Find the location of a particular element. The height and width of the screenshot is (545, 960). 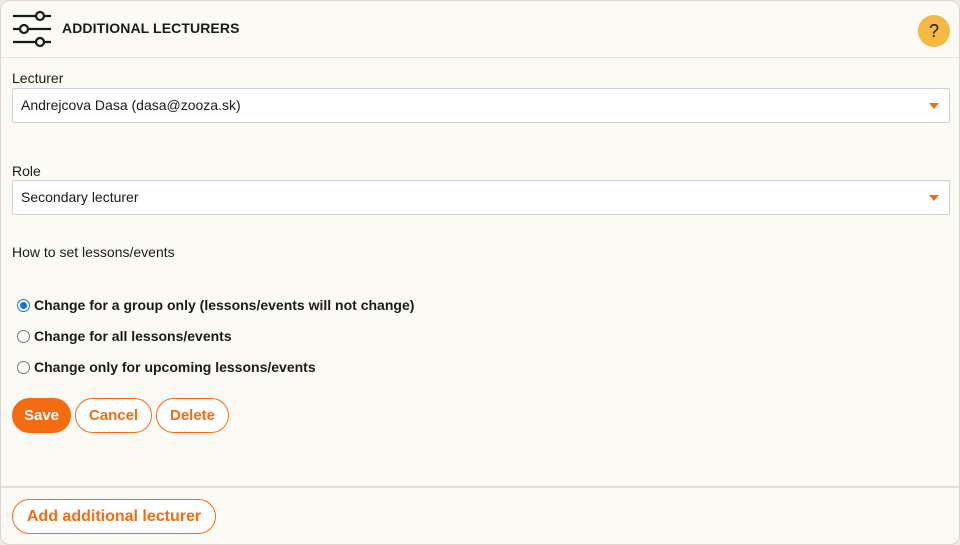

lecturer-label: Lecturer is located at coordinates (38, 78).